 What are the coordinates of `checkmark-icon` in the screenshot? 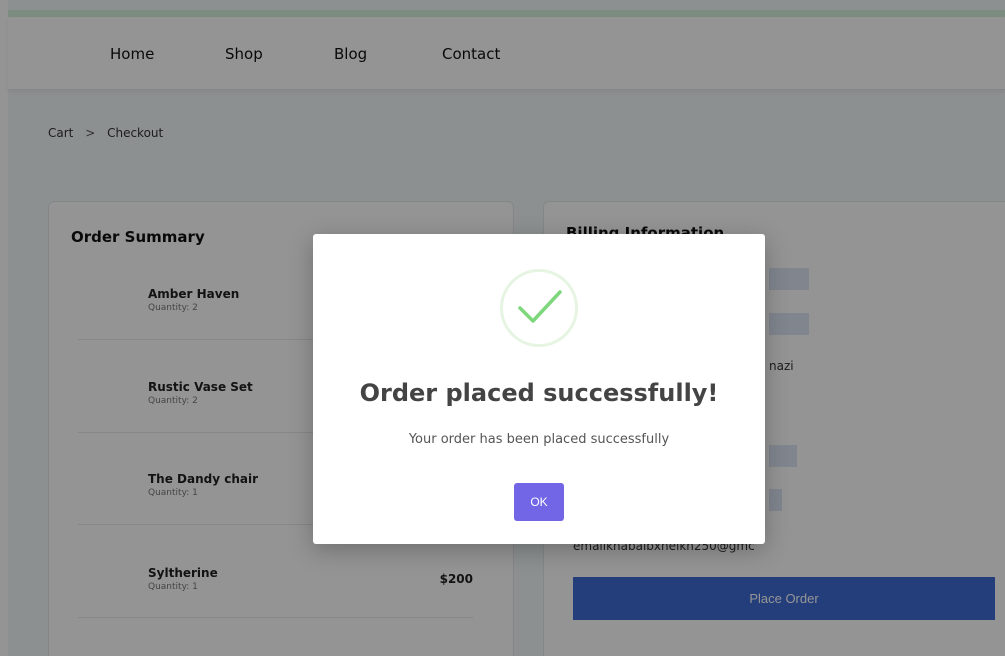 It's located at (540, 306).